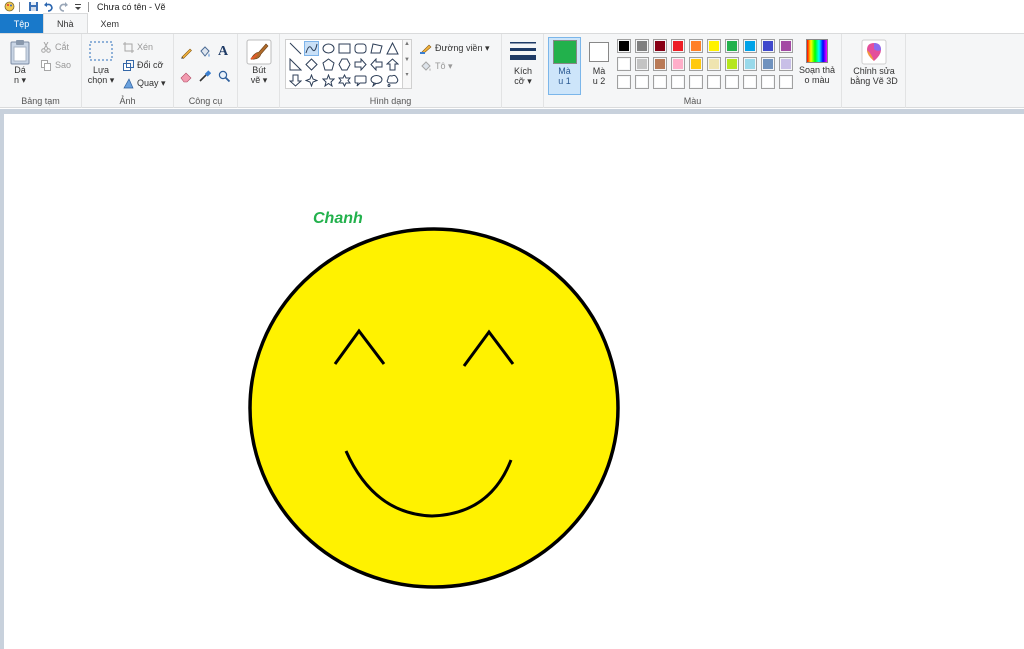 The image size is (1024, 649). What do you see at coordinates (523, 63) in the screenshot?
I see `size-button: Kích cỡ ▾` at bounding box center [523, 63].